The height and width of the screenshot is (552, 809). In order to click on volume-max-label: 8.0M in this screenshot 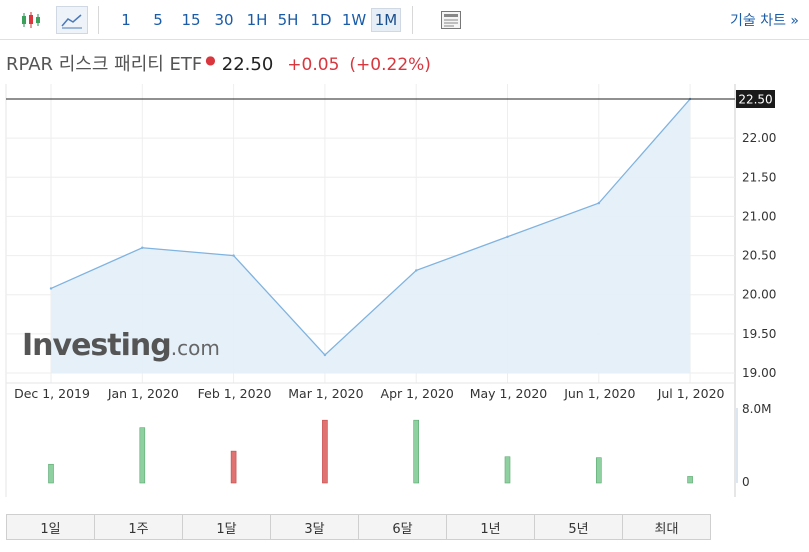, I will do `click(756, 409)`.